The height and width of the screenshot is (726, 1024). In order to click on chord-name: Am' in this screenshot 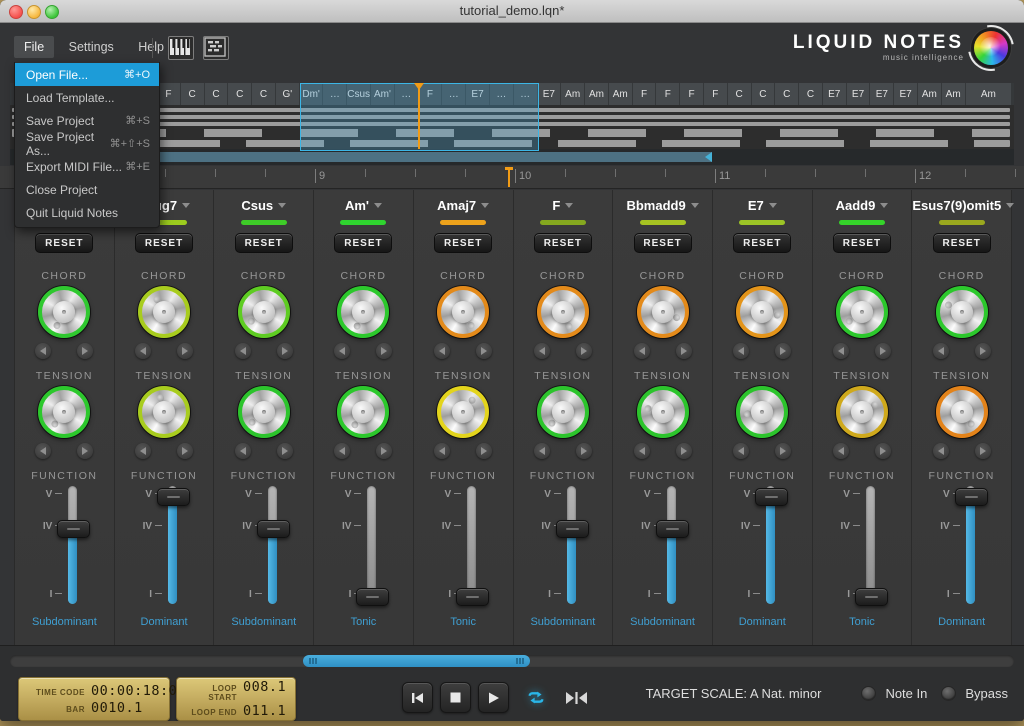, I will do `click(357, 205)`.